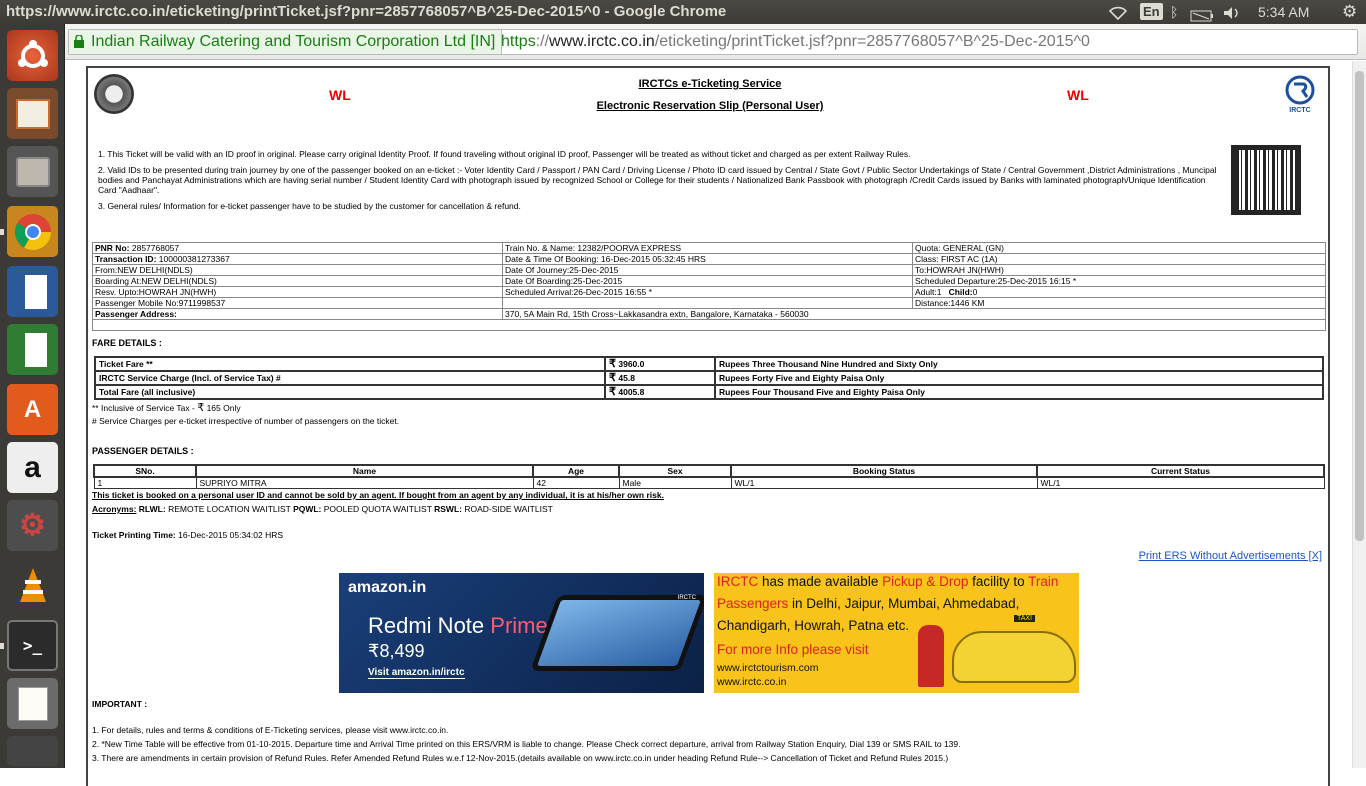 The width and height of the screenshot is (1366, 786). I want to click on writer-document-icon, so click(32, 291).